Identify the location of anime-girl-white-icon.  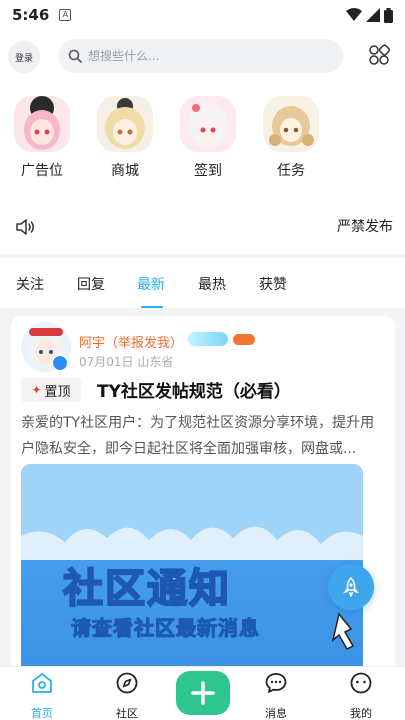
(208, 124).